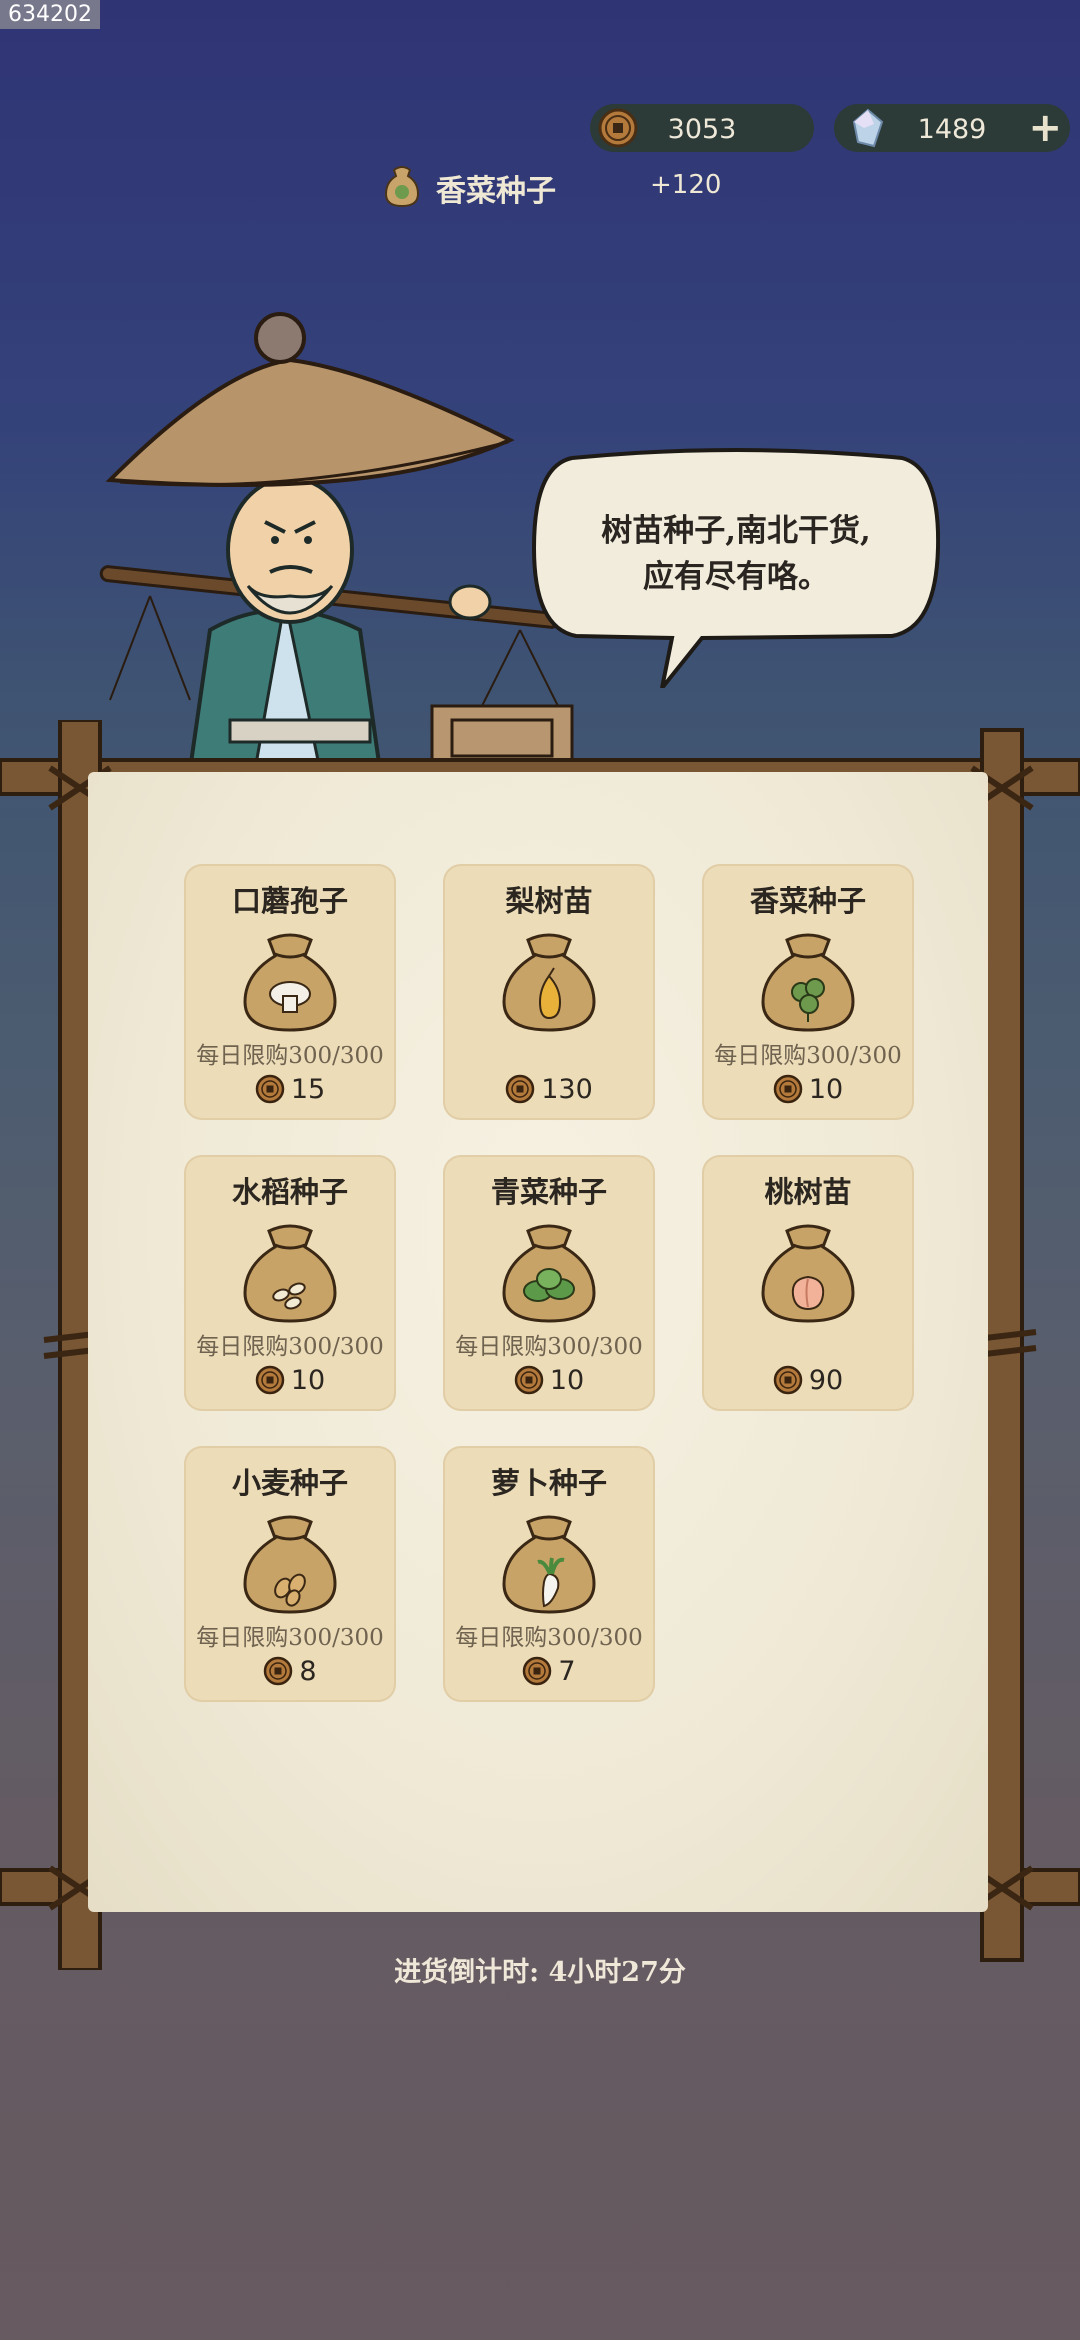 This screenshot has height=2340, width=1080. I want to click on item-price-value: 7, so click(567, 1671).